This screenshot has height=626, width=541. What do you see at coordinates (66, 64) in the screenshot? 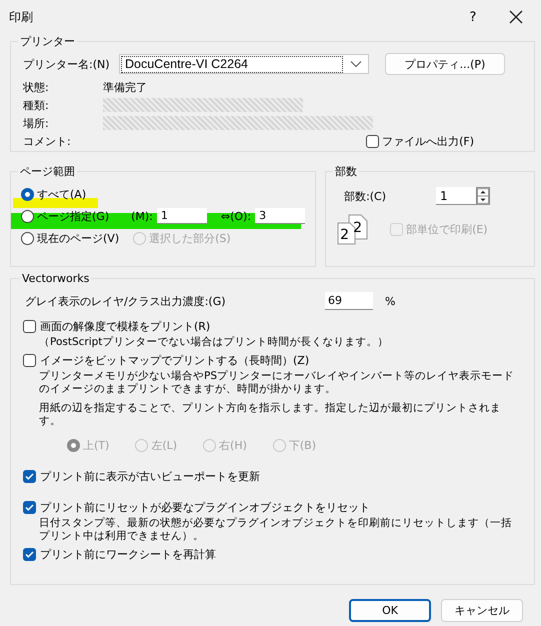
I see `field-label: プリンター名:(N)` at bounding box center [66, 64].